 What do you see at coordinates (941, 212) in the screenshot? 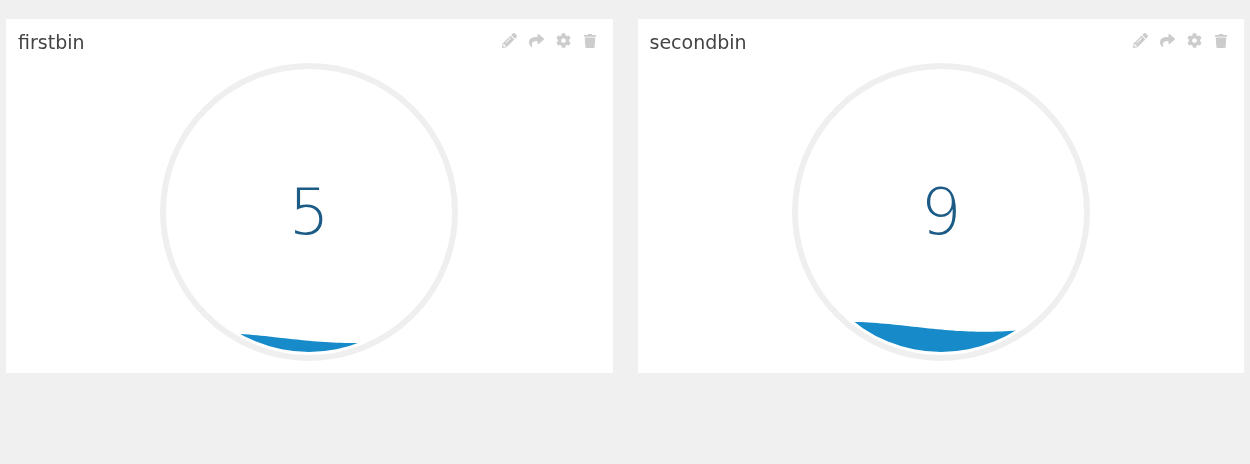
I see `gauge-value: 9` at bounding box center [941, 212].